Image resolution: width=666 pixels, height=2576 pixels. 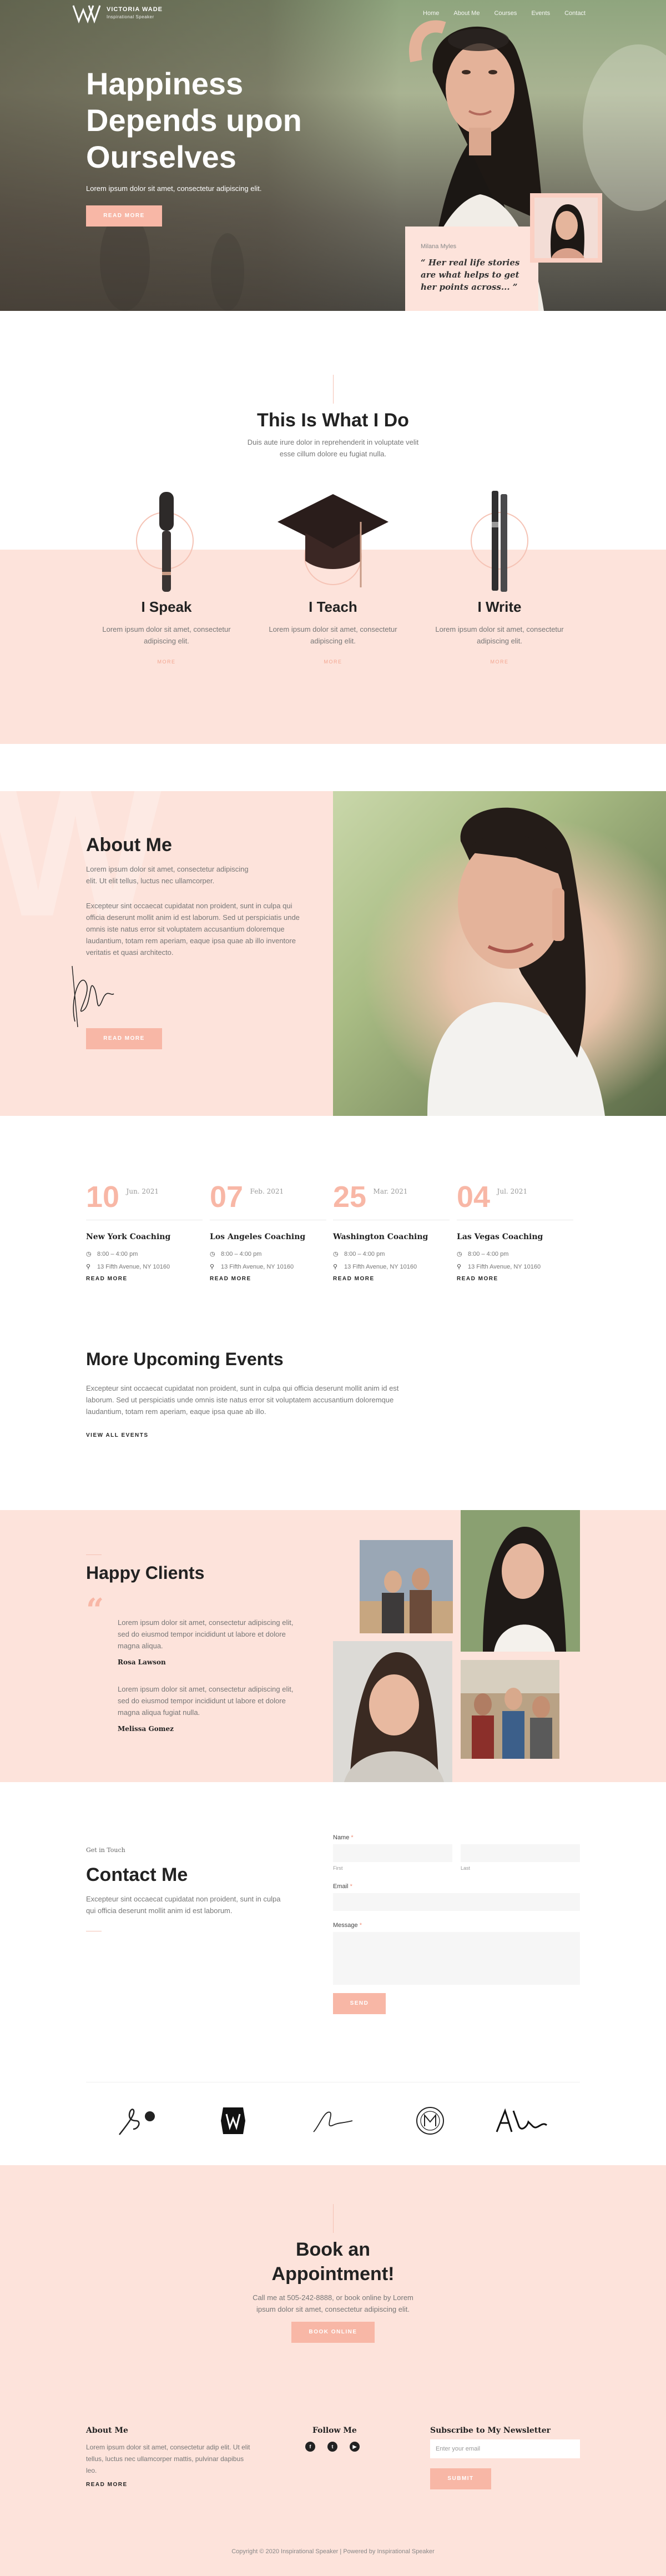 I want to click on event-title: Las Vegas Coaching, so click(x=515, y=1237).